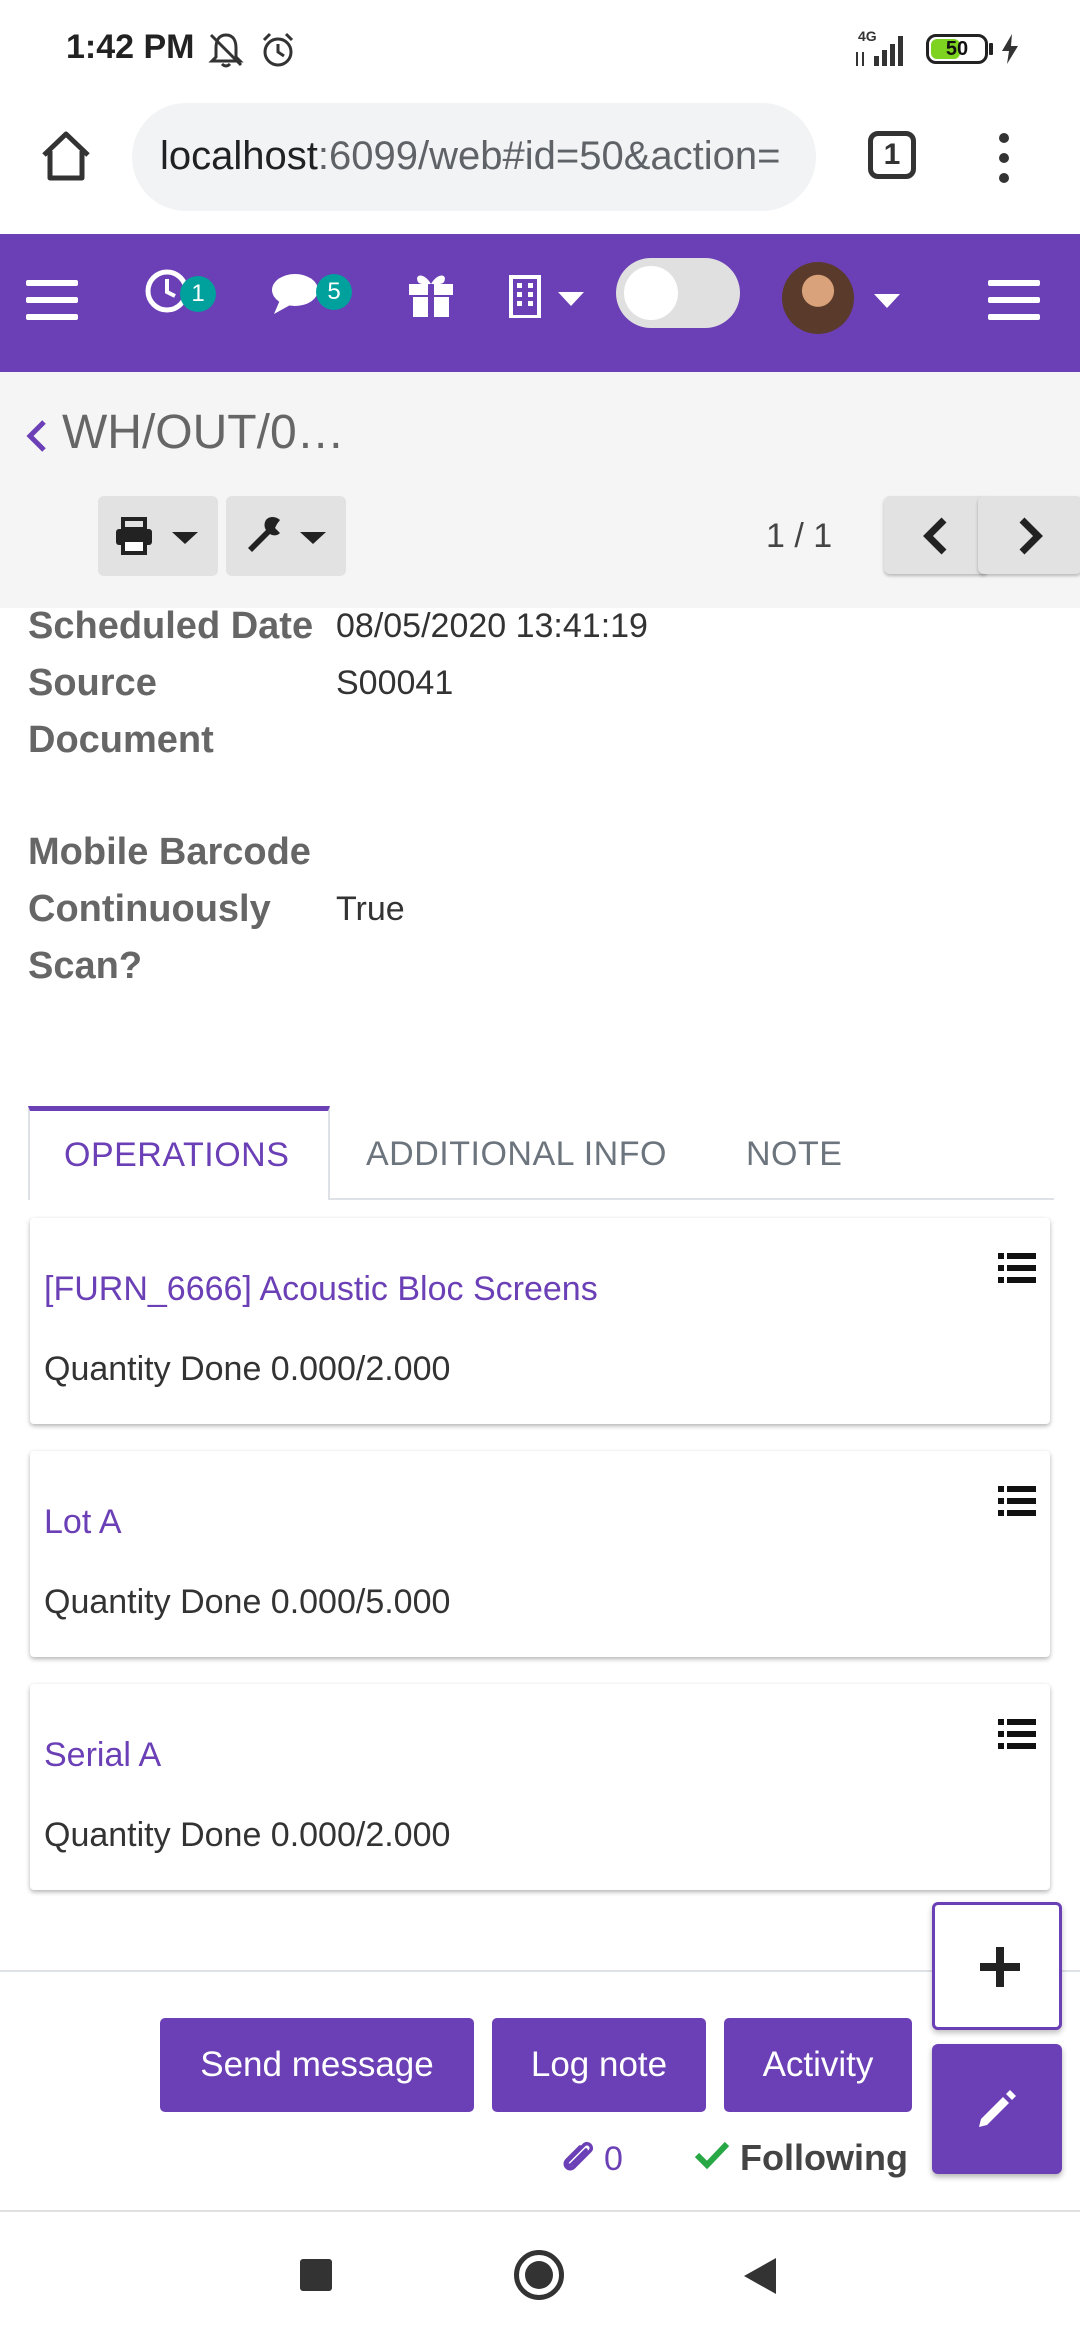  What do you see at coordinates (198, 294) in the screenshot?
I see `activity-count-badge: 1` at bounding box center [198, 294].